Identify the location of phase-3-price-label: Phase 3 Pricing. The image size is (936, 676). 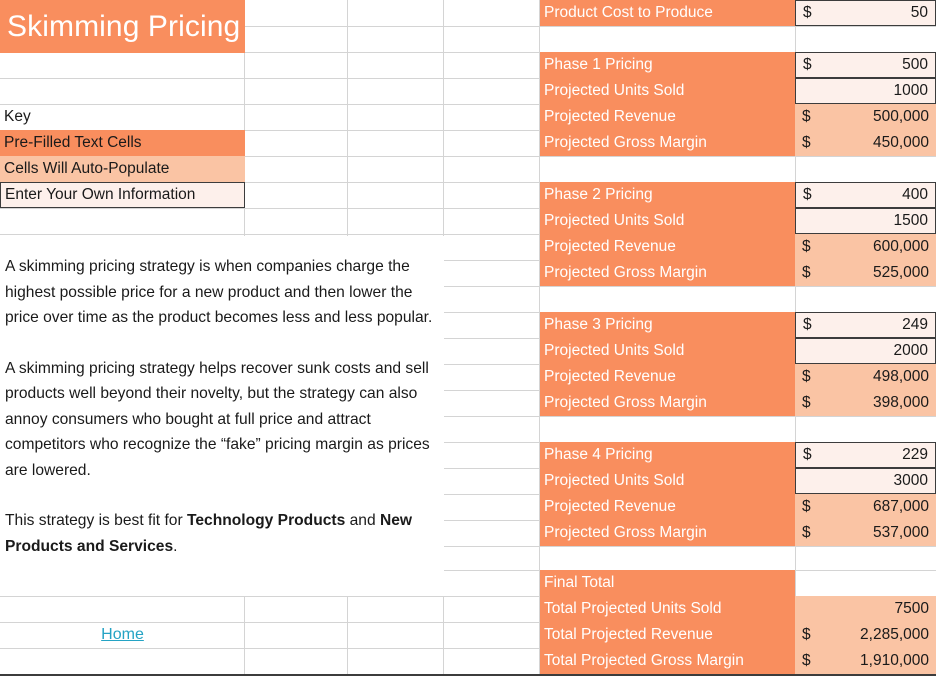
(667, 325).